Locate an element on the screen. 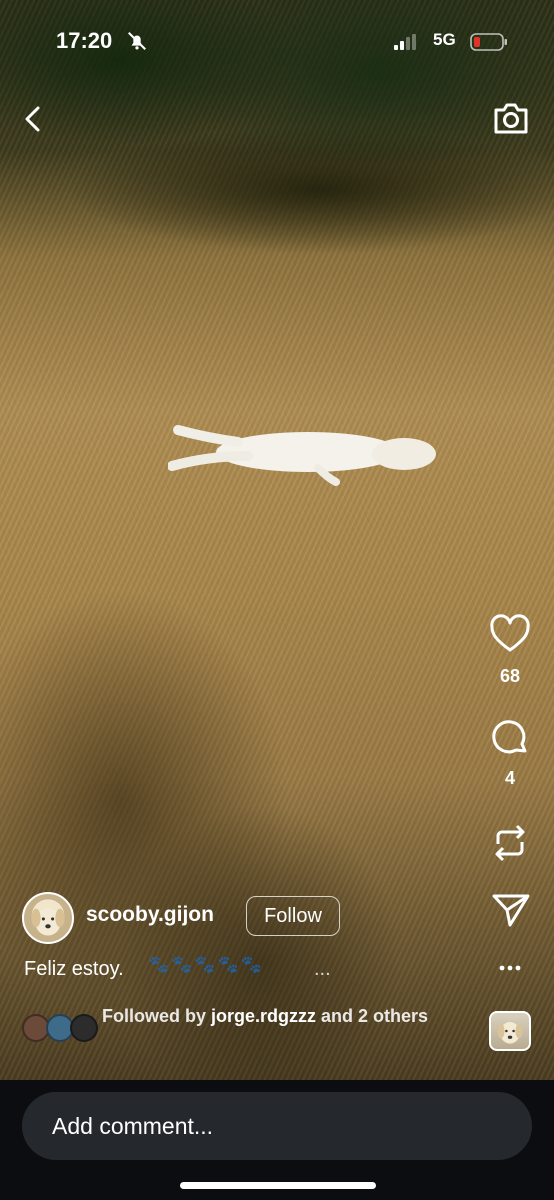 The image size is (554, 1200). dog-avatar-icon is located at coordinates (48, 921).